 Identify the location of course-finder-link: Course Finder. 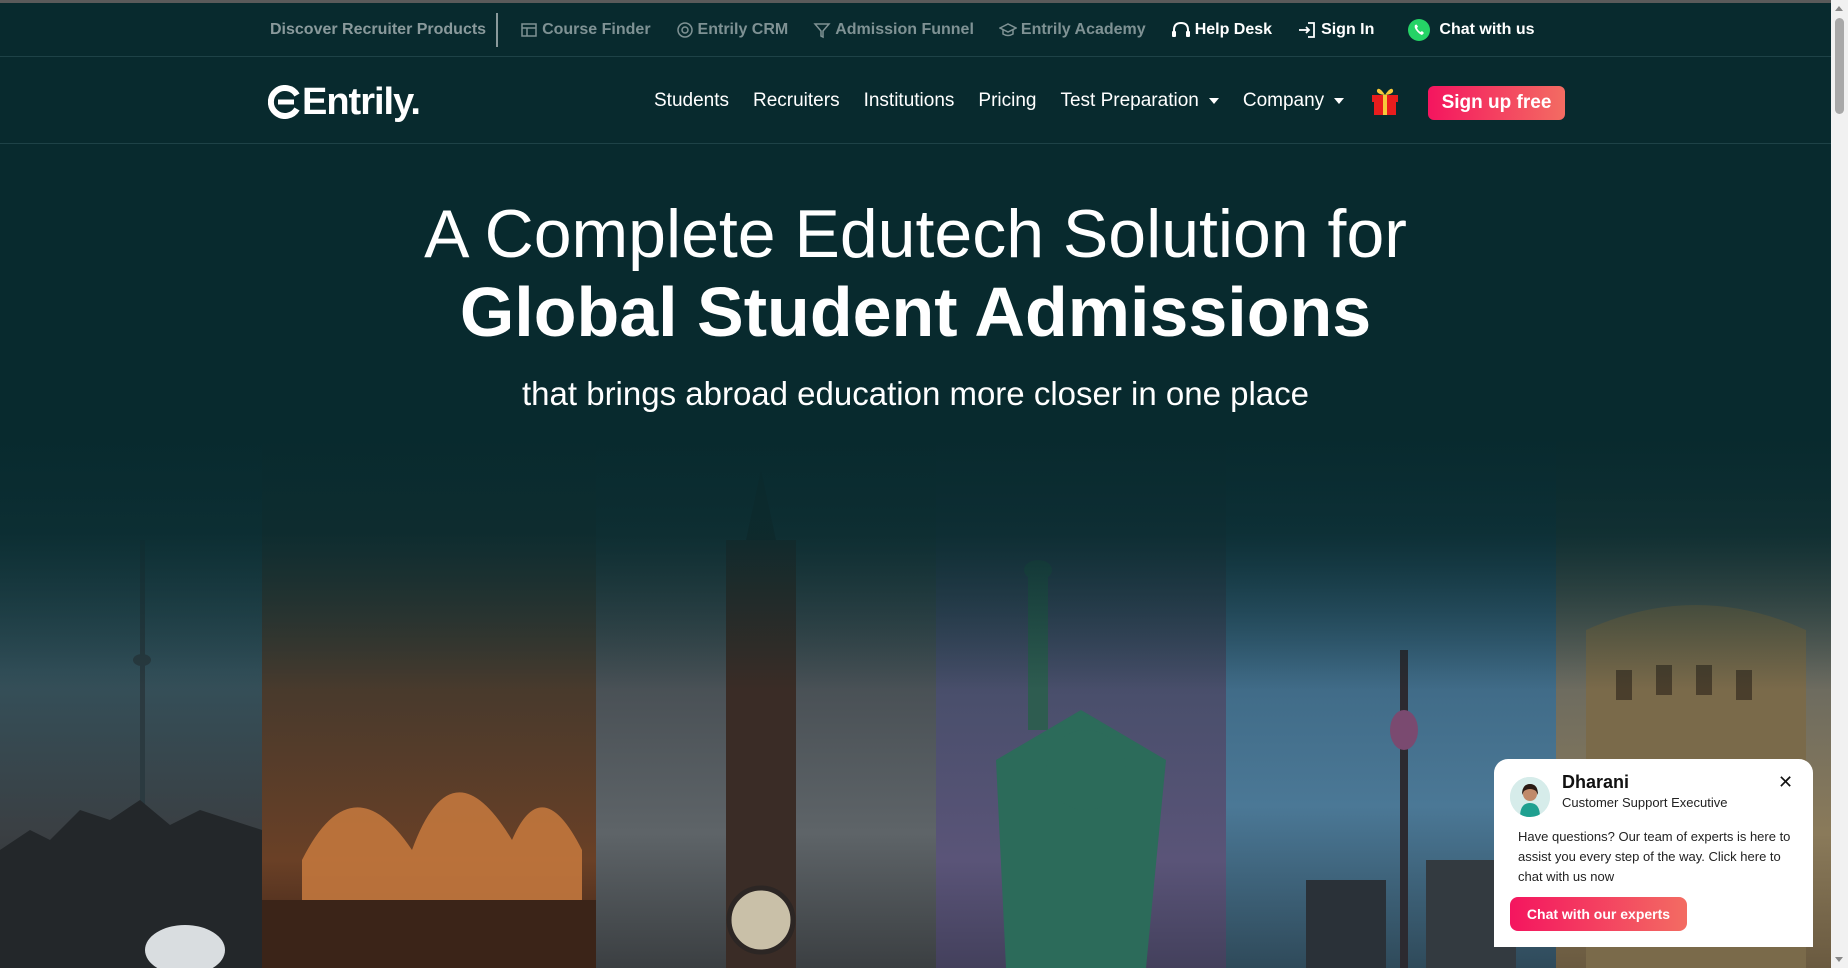
(585, 30).